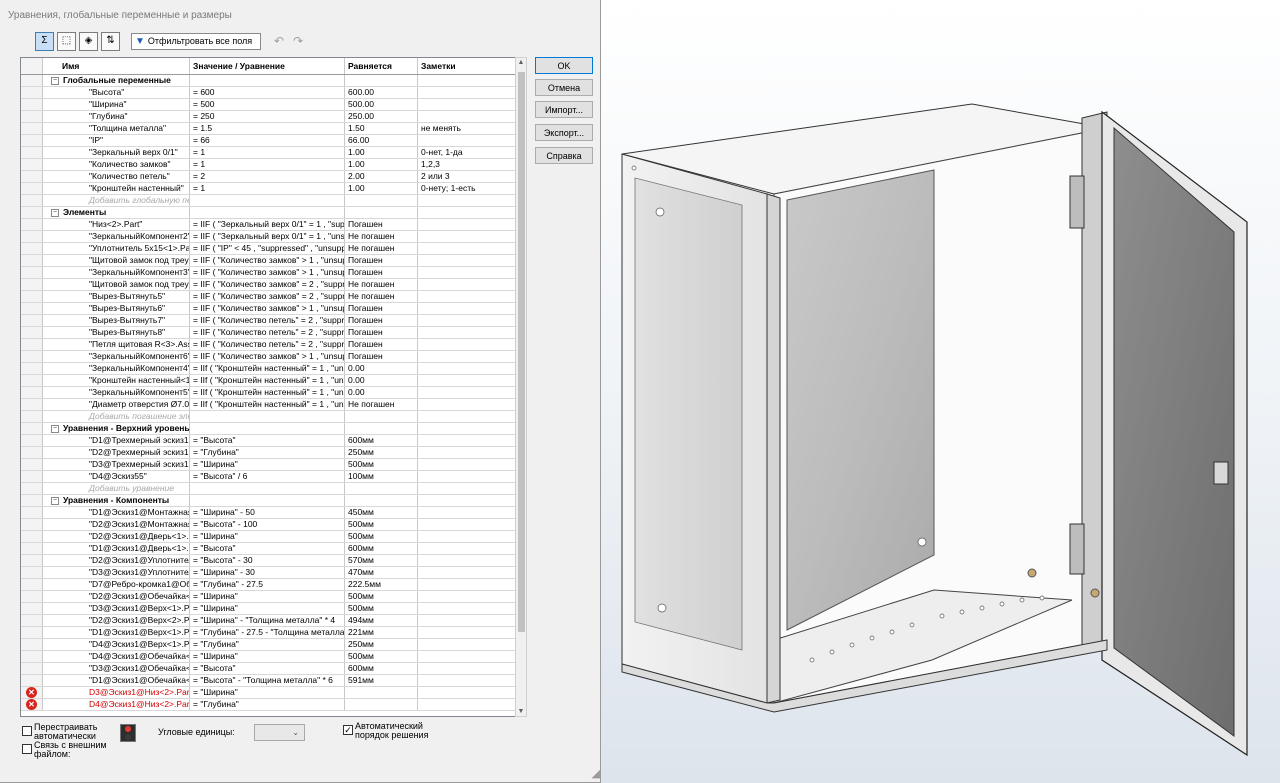 The image size is (1280, 783). I want to click on cell-value: = 600, so click(267, 92).